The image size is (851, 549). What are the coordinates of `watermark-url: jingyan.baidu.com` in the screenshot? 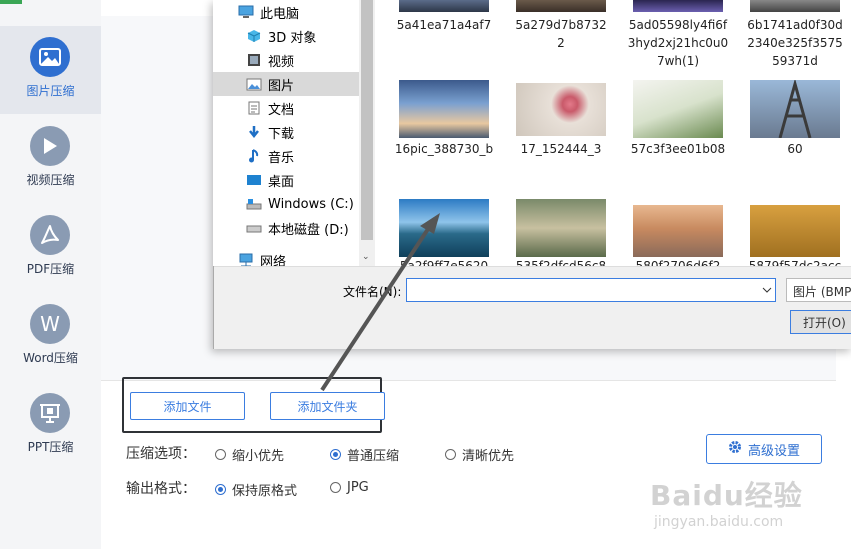 It's located at (719, 522).